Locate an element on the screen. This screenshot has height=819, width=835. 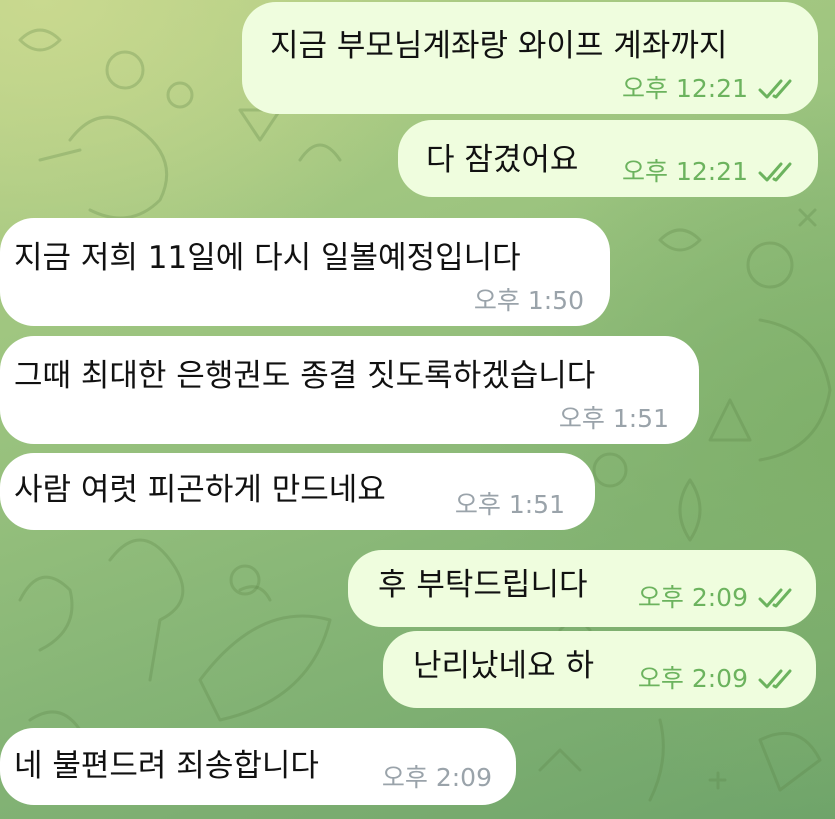
message-text: 후 부탁드립니다 is located at coordinates (483, 585).